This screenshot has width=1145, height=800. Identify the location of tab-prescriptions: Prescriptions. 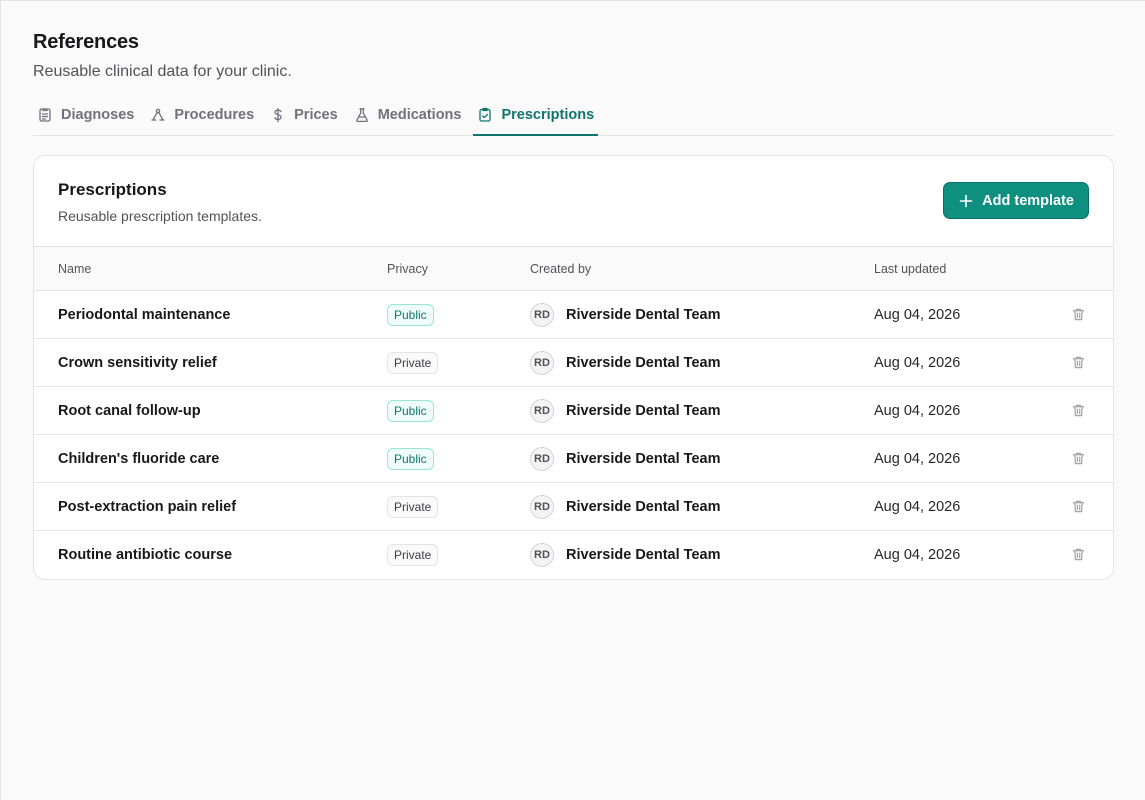
(535, 115).